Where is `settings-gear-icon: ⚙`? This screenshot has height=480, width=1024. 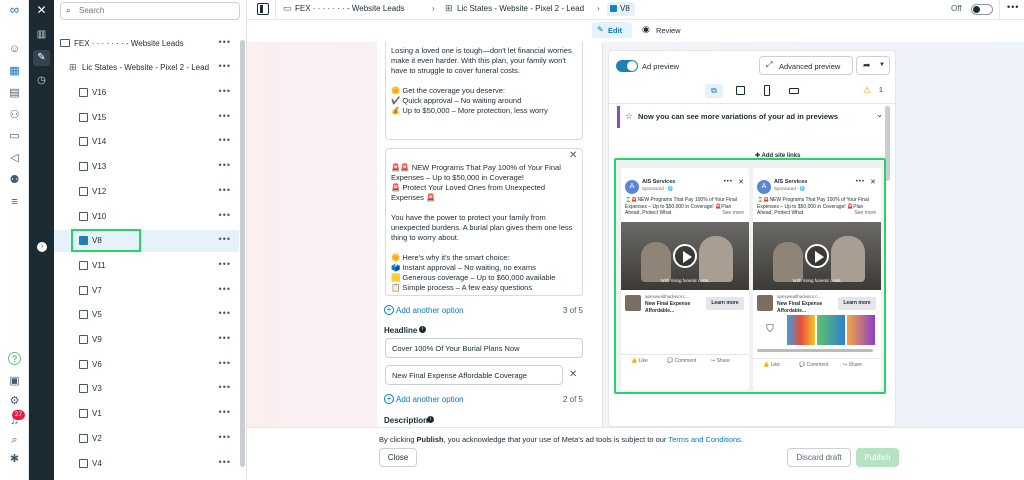
settings-gear-icon: ⚙ is located at coordinates (14, 401).